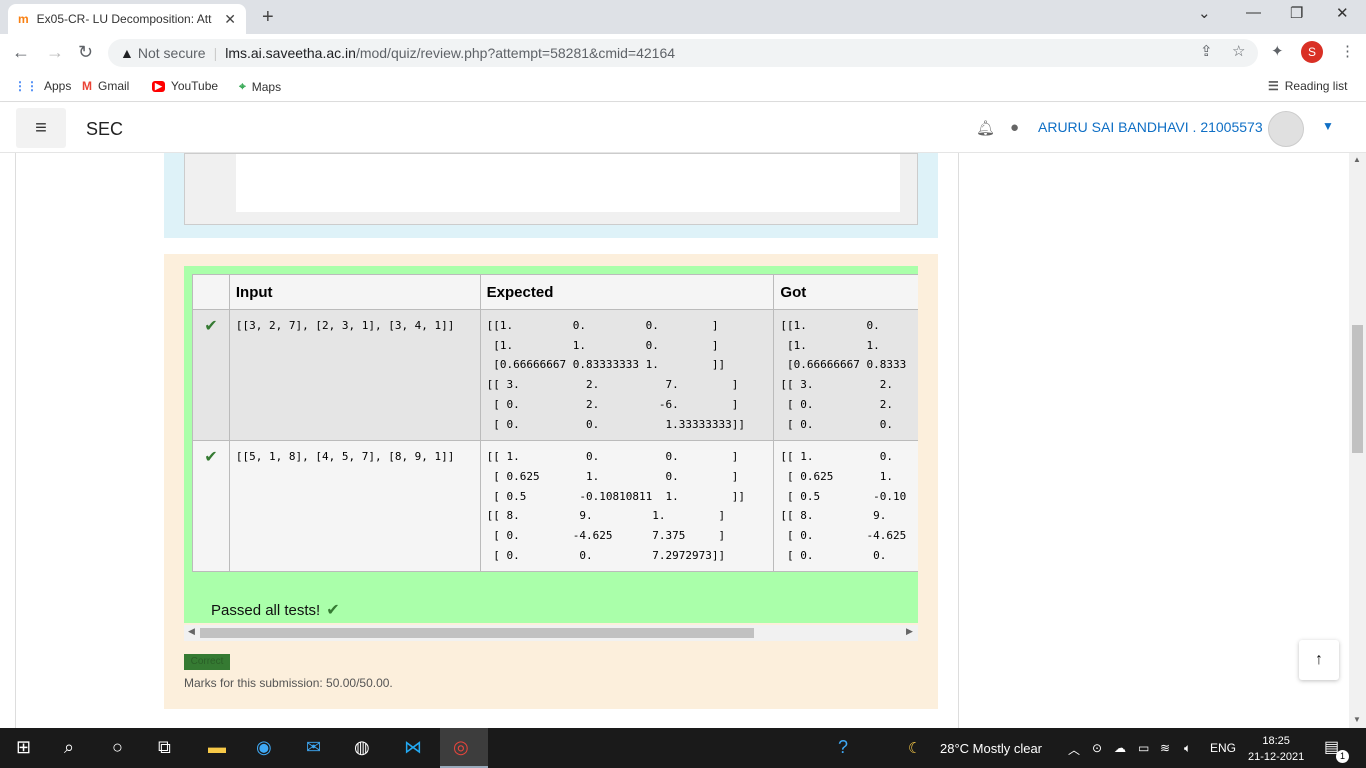 This screenshot has height=768, width=1366. I want to click on apps-grid-icon: ⋮⋮, so click(26, 86).